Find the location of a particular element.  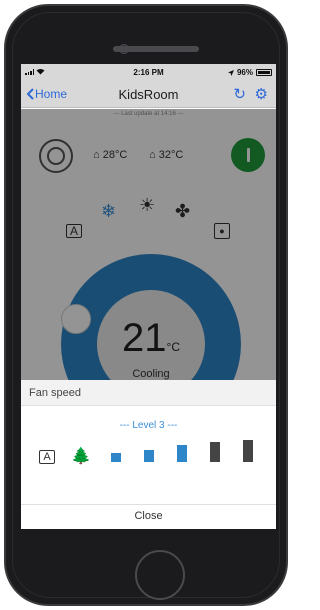

top-dim-overlay is located at coordinates (148, 86).